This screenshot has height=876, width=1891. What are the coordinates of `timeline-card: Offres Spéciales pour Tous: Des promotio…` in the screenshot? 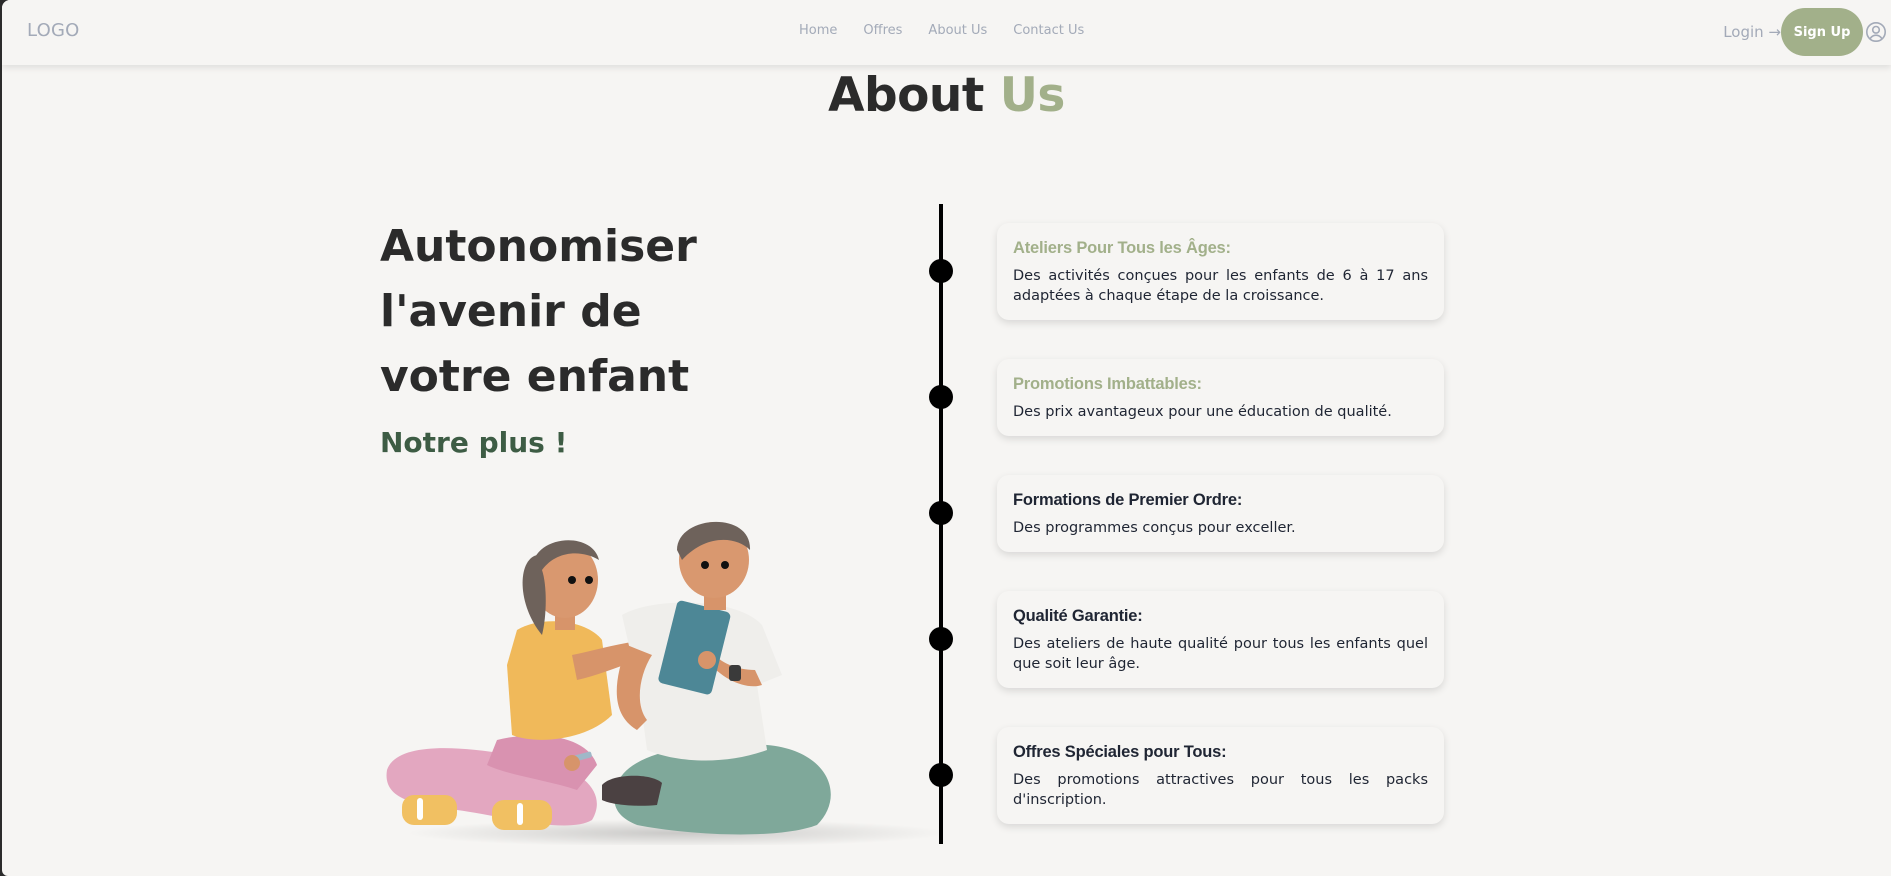 It's located at (1220, 775).